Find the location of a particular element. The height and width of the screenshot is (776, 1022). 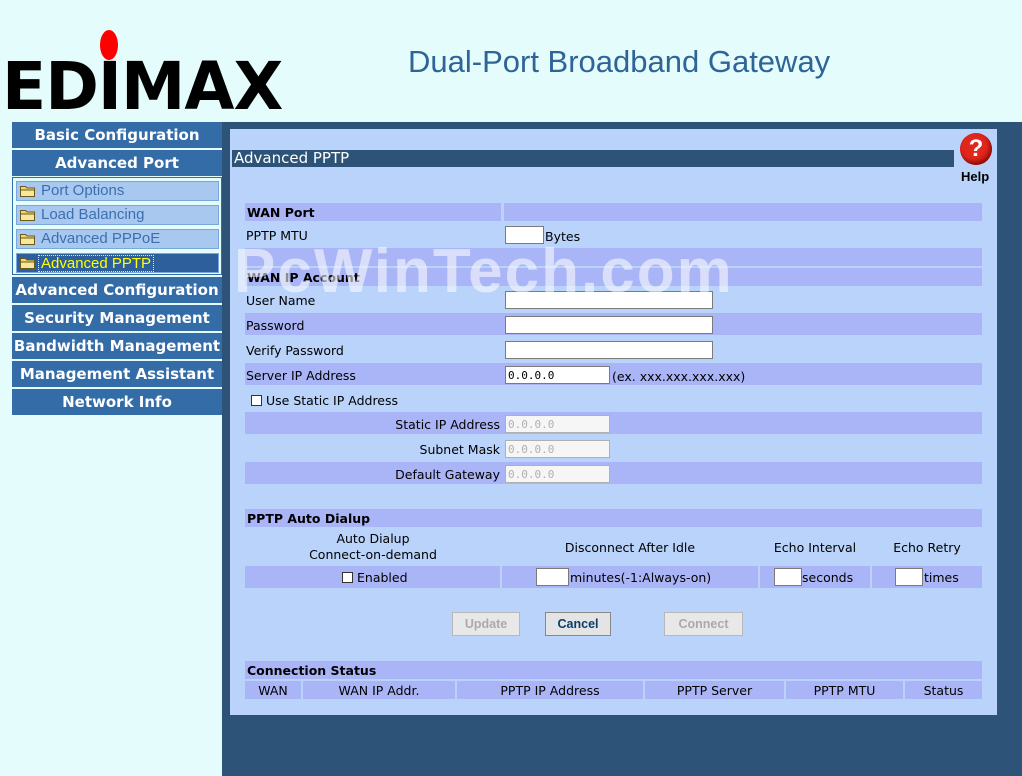

sub-item-port-options: Port Options is located at coordinates (117, 191).